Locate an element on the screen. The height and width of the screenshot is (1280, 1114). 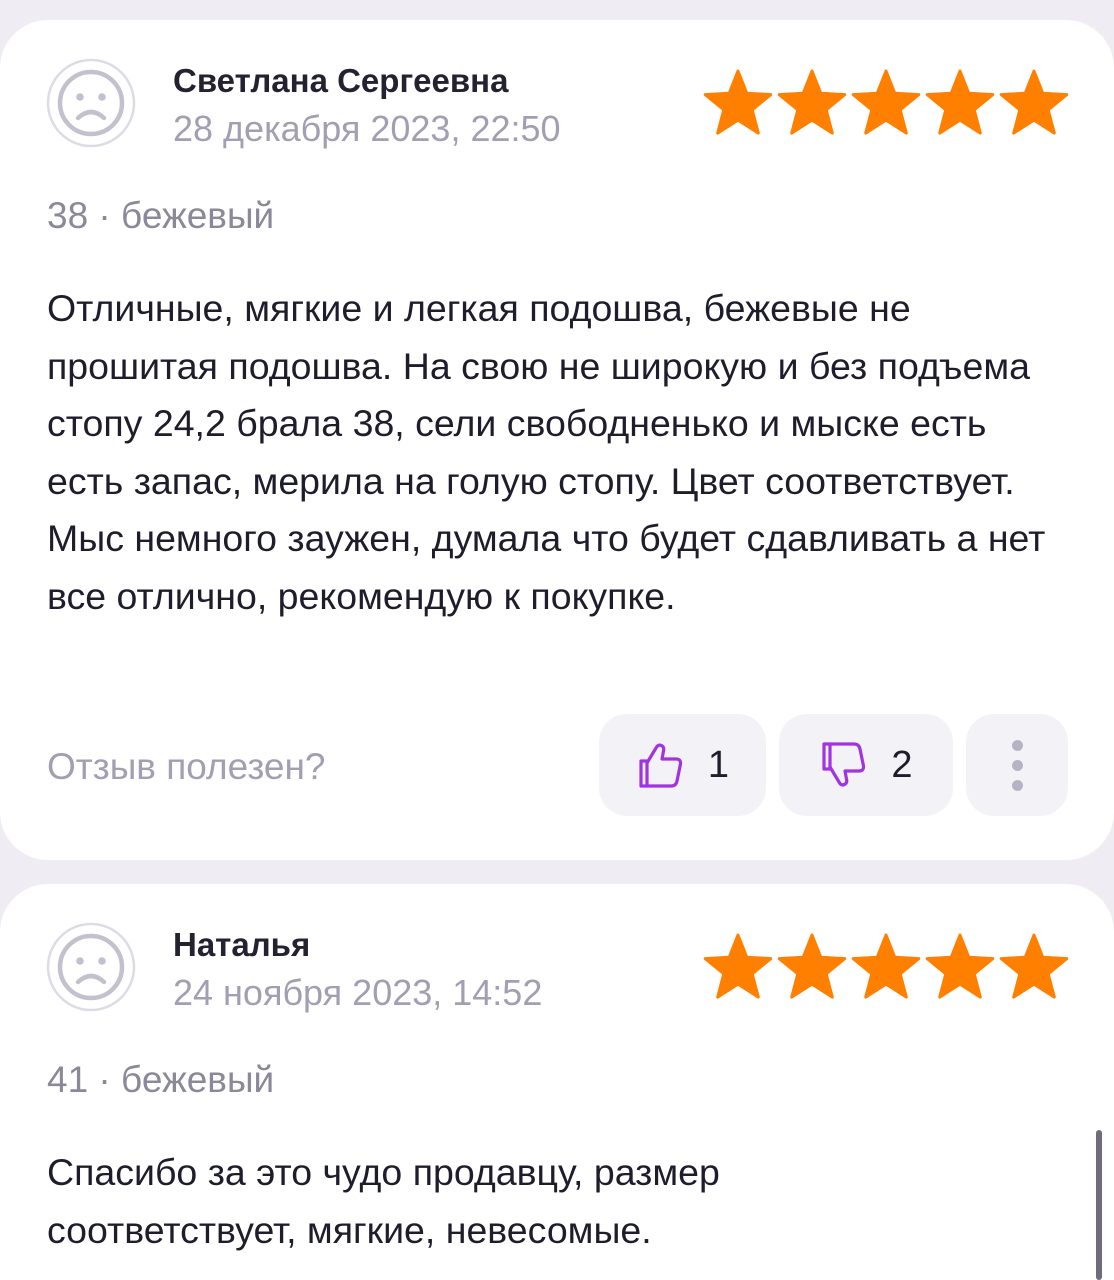
author-name: Наталья is located at coordinates (242, 944).